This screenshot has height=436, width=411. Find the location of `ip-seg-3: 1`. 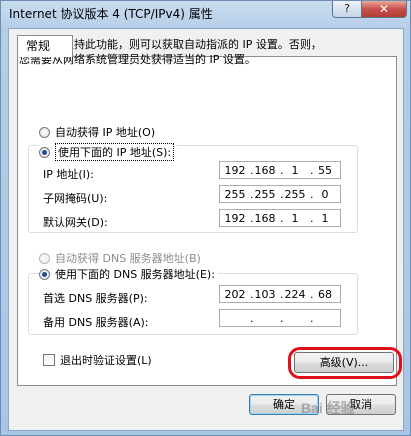

ip-seg-3: 1 is located at coordinates (295, 170).